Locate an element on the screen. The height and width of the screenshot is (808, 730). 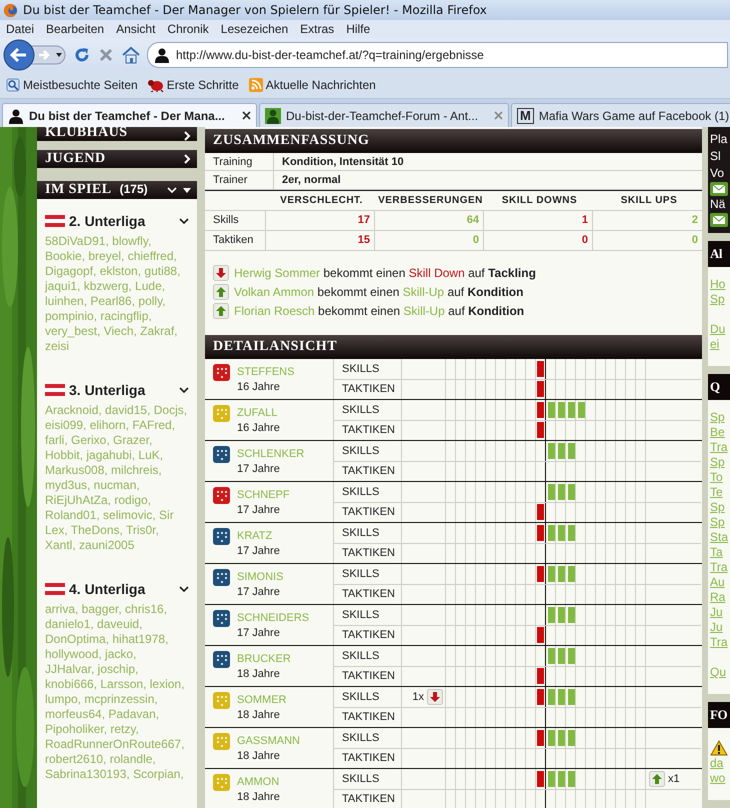
menu-item: Lesezeichen is located at coordinates (254, 29).